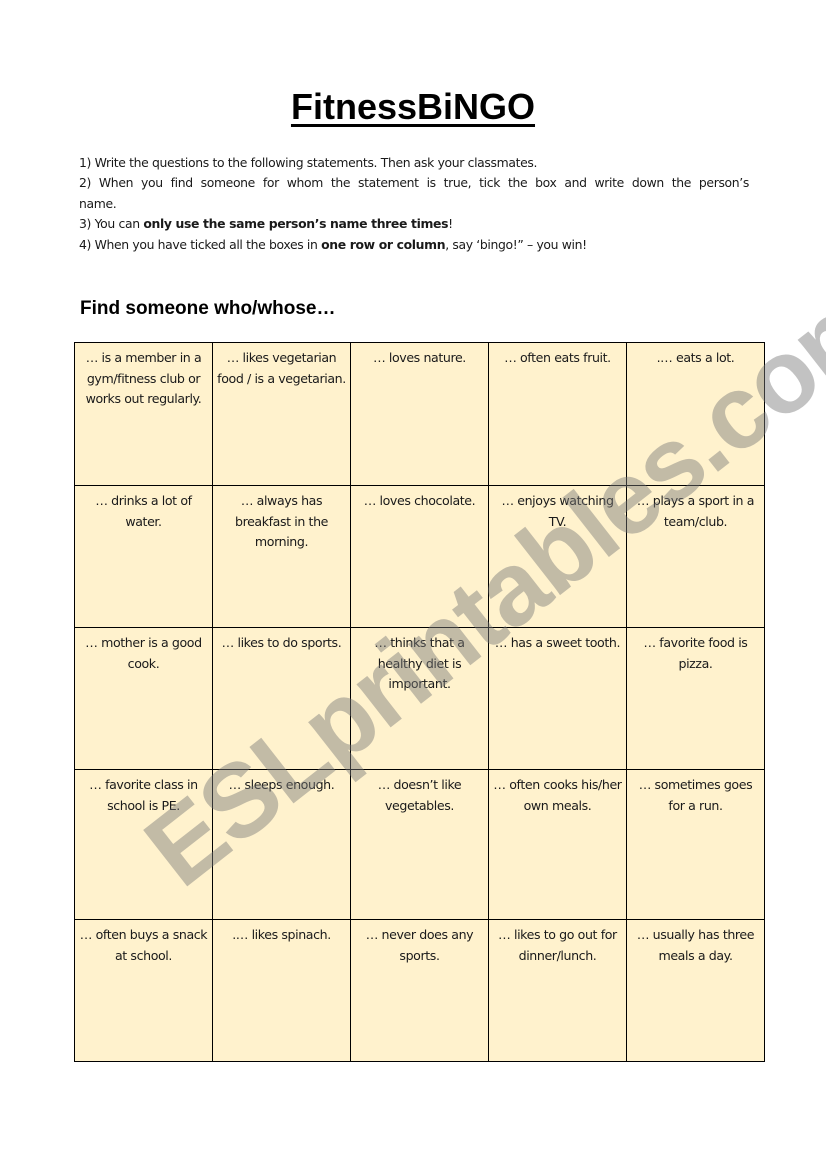 The width and height of the screenshot is (826, 1169). I want to click on bingo-cell: … often buys a snack at school., so click(143, 990).